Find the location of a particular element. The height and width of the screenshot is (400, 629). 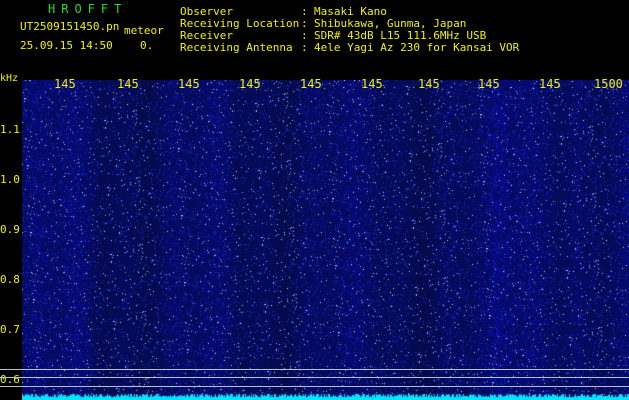

mode-label: meteor is located at coordinates (144, 30).